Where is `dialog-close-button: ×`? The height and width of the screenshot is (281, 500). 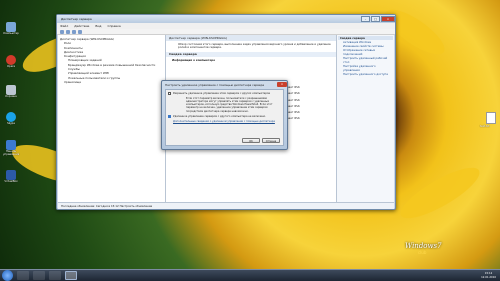 dialog-close-button: × is located at coordinates (282, 84).